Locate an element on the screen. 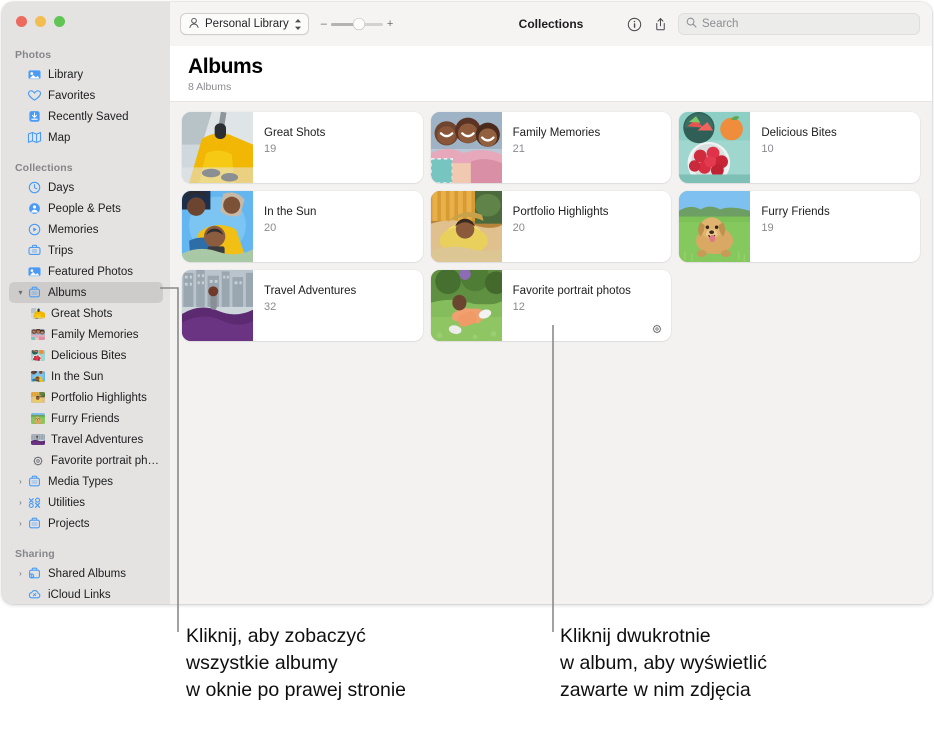 Image resolution: width=934 pixels, height=737 pixels. chevron-down-icon: ▾ is located at coordinates (20, 292).